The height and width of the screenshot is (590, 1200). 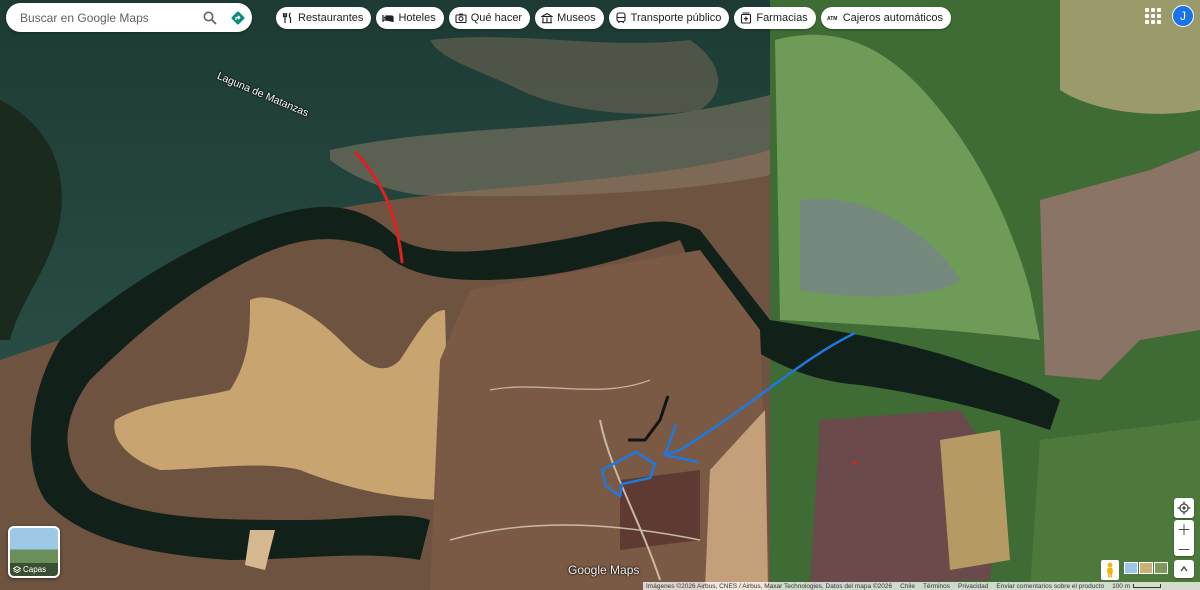 I want to click on google-maps-logo: Google Maps, so click(x=604, y=570).